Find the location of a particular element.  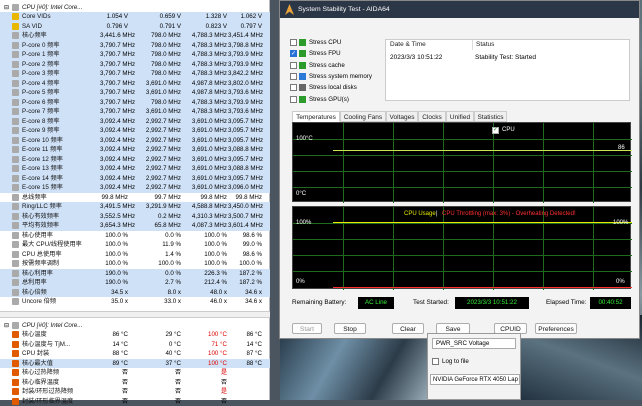

sensor-label: SA VID is located at coordinates (32, 27).